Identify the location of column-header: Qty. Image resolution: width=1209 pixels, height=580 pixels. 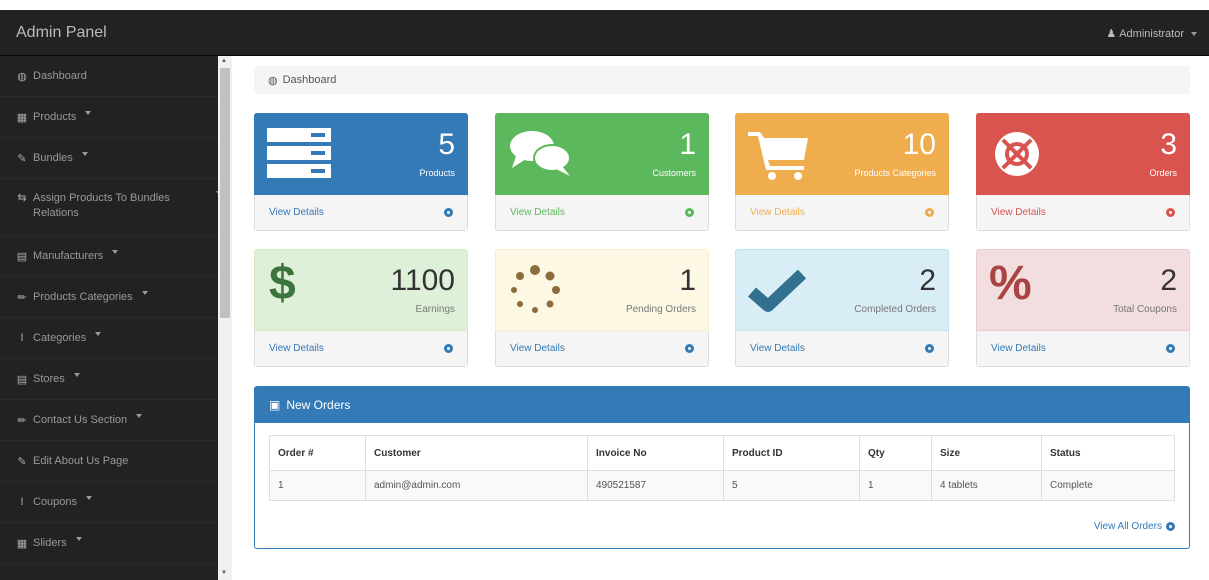
(895, 453).